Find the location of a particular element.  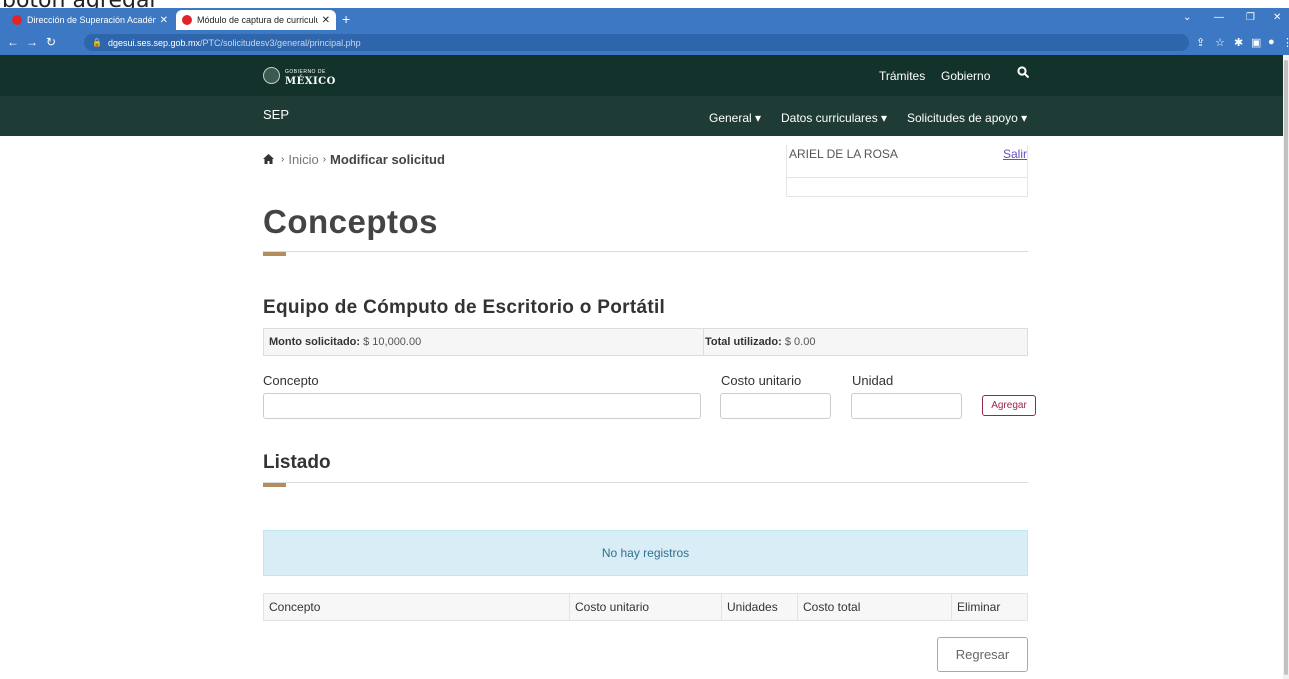

breadcrumb: › Inicio › Modificar solicitud is located at coordinates (354, 159).